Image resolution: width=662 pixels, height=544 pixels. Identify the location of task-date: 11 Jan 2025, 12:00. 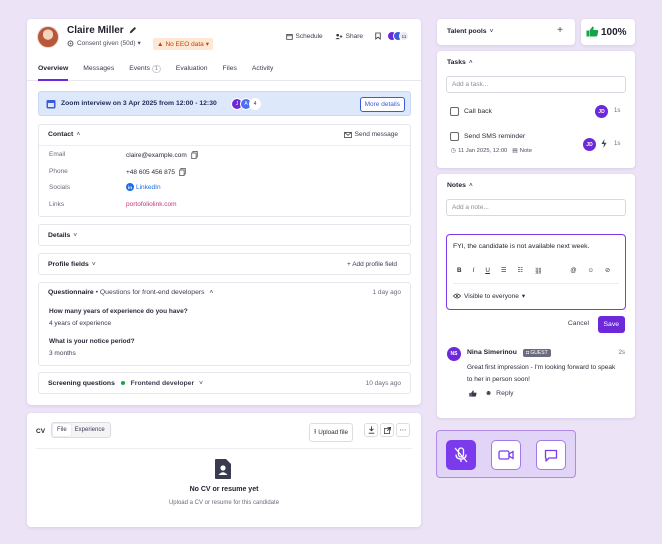
(483, 151).